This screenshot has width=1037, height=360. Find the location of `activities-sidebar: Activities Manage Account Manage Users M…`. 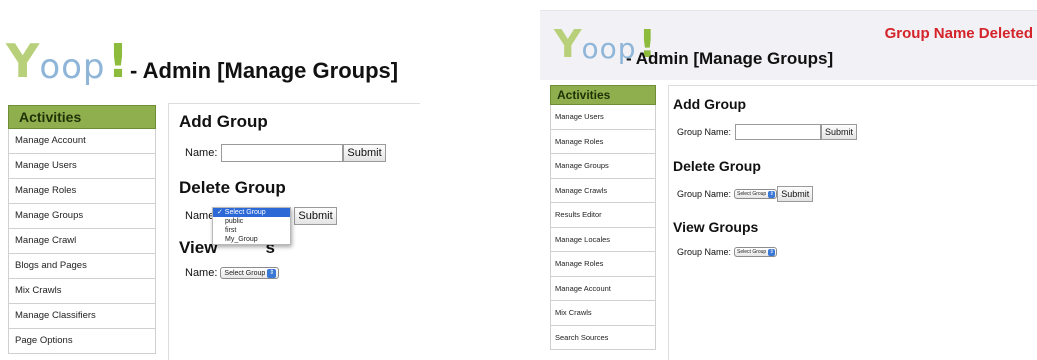

activities-sidebar: Activities Manage Account Manage Users M… is located at coordinates (82, 229).